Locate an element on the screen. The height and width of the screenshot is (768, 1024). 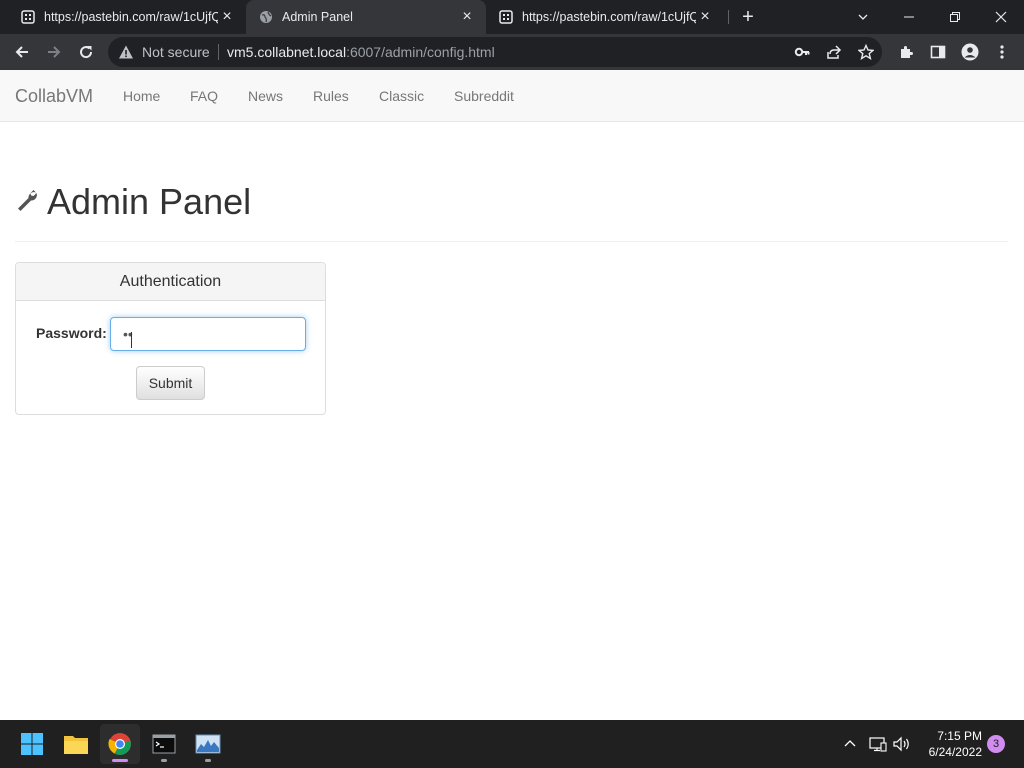
resource-monitor-button is located at coordinates (208, 744).